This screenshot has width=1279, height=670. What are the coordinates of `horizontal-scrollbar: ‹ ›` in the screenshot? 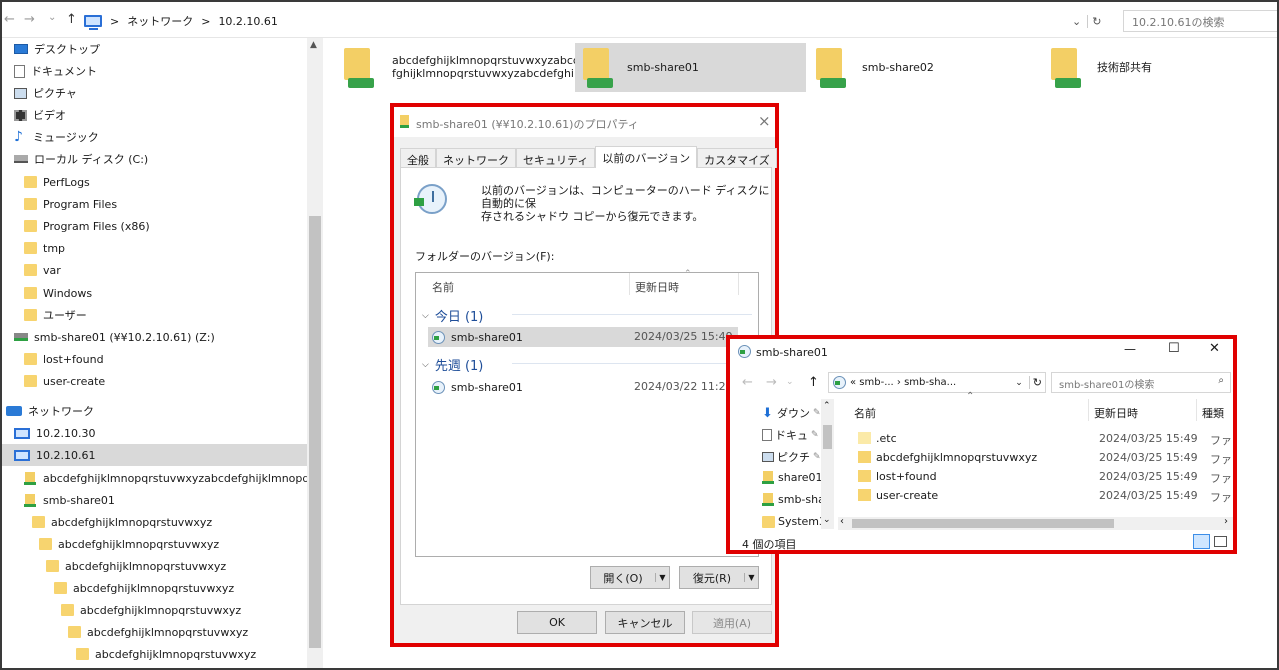 It's located at (1035, 523).